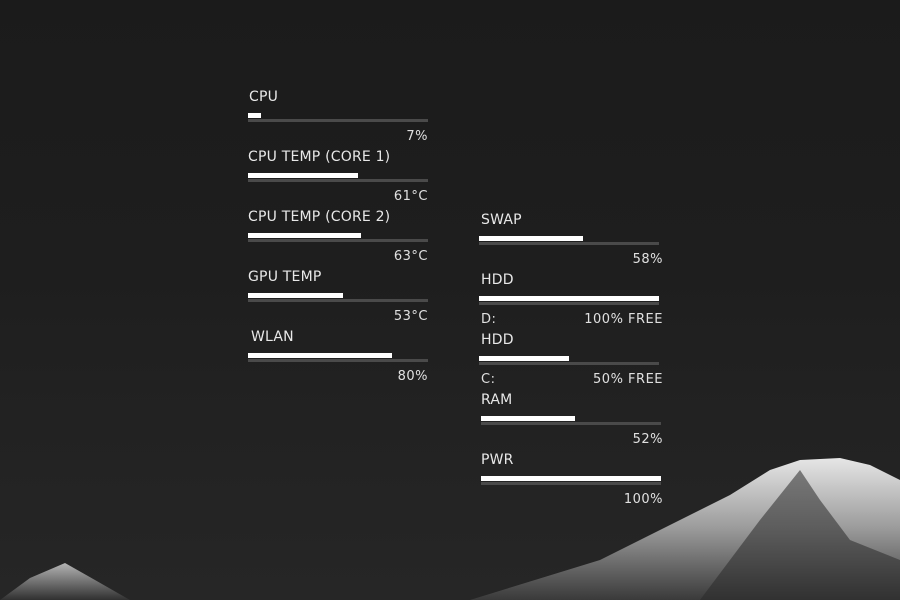 The image size is (900, 600). What do you see at coordinates (412, 376) in the screenshot?
I see `wlan-value: 80%` at bounding box center [412, 376].